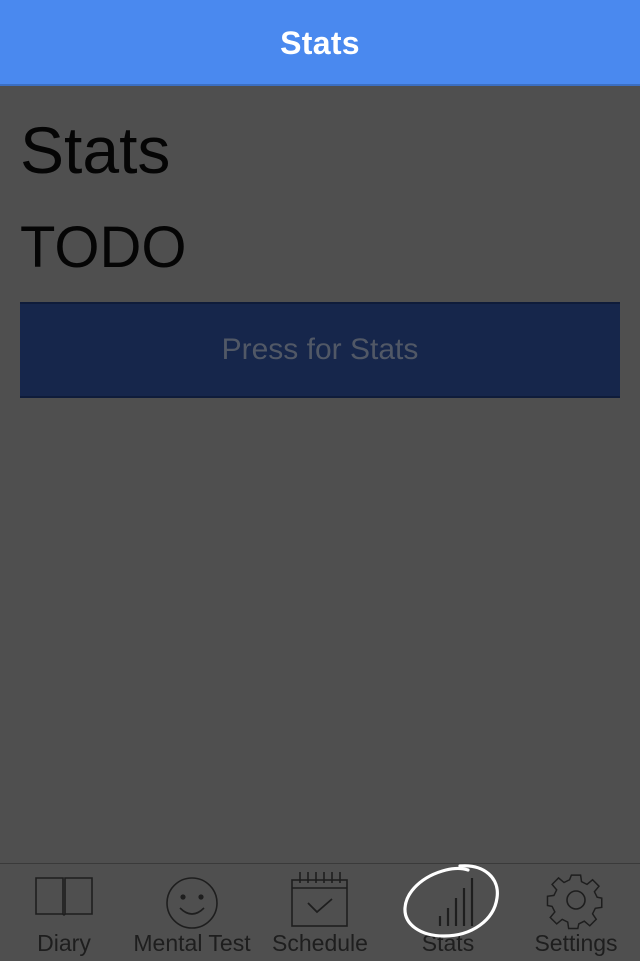 The height and width of the screenshot is (961, 640). I want to click on press-for-stats-button: Press for Stats, so click(320, 350).